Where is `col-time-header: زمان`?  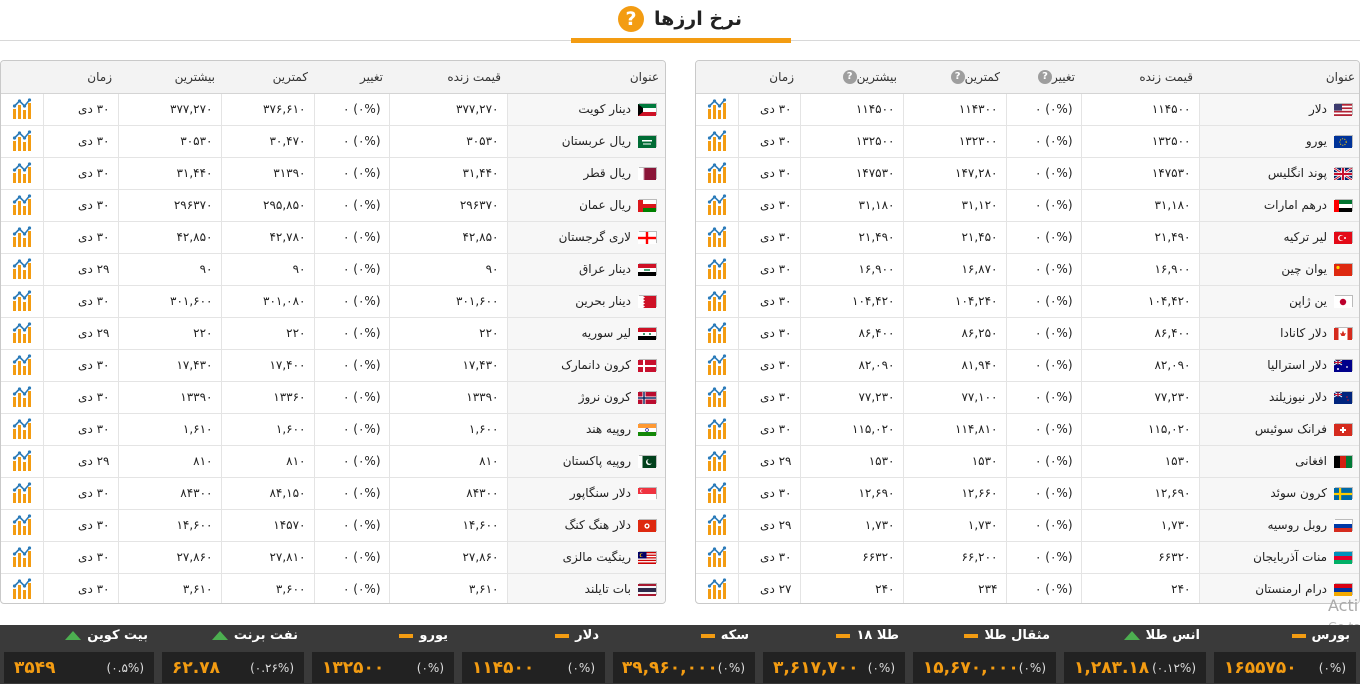
col-time-header: زمان is located at coordinates (80, 77).